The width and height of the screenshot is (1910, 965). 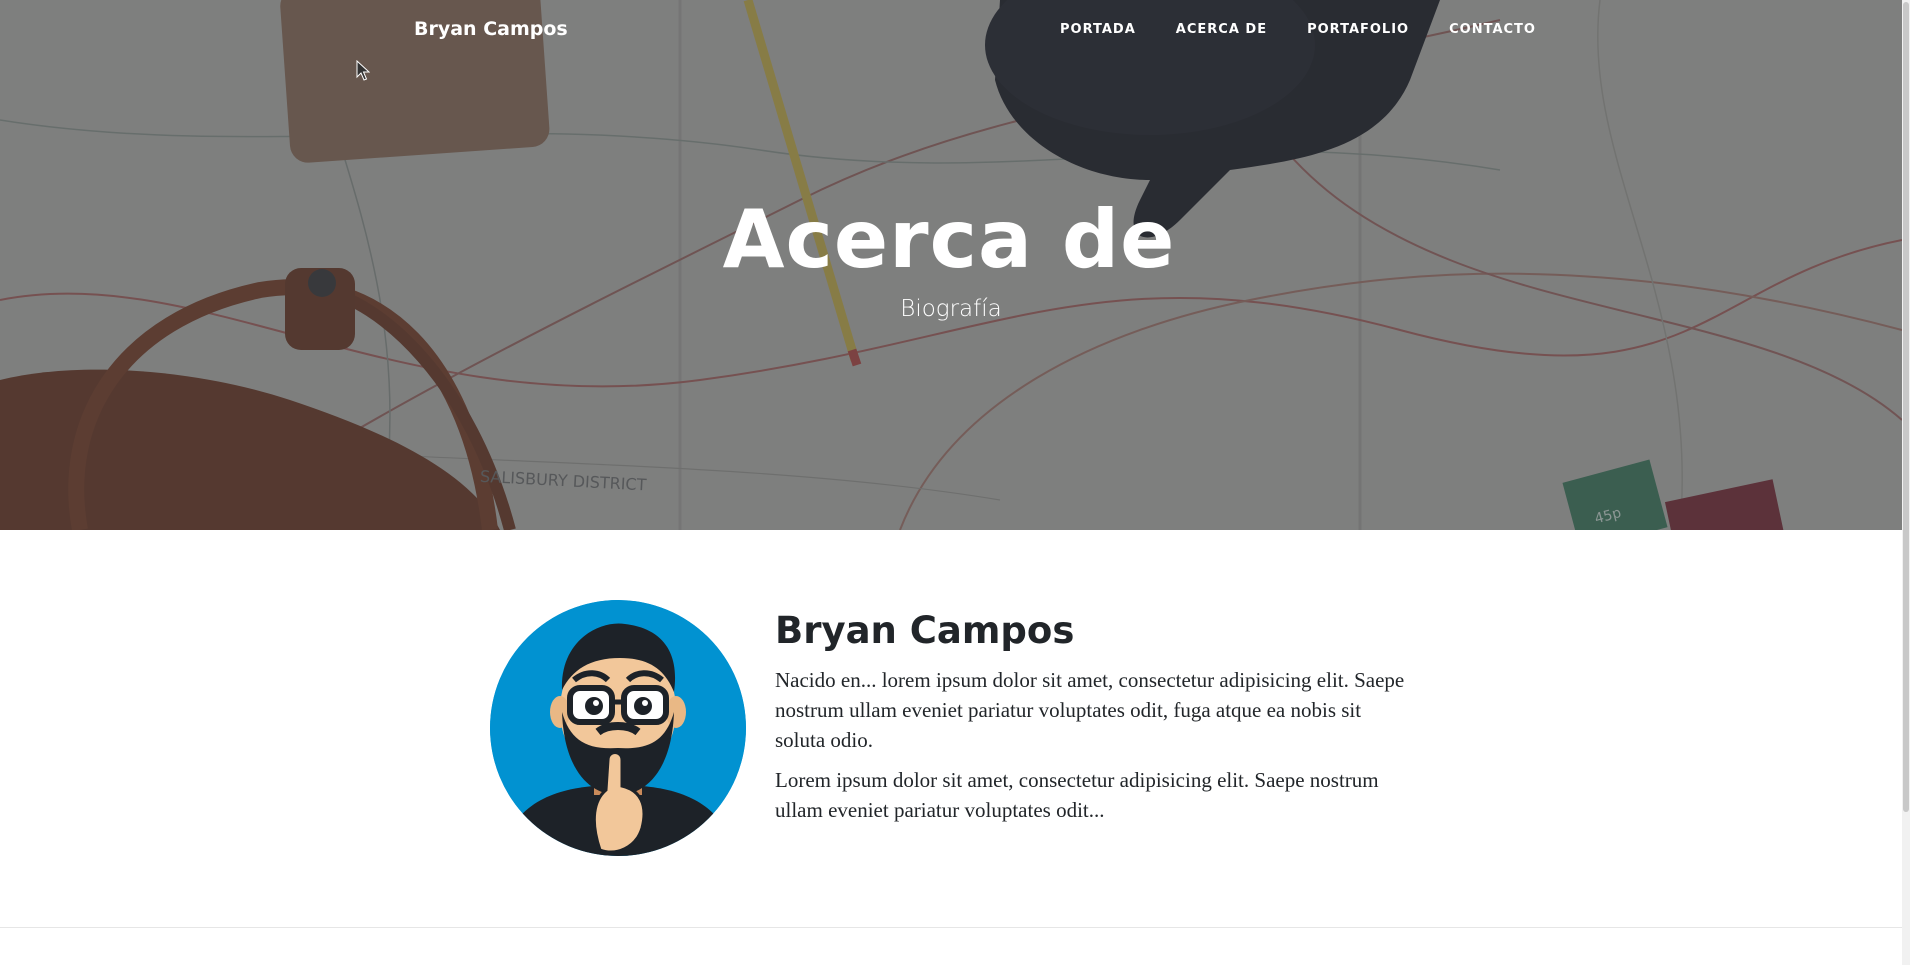 What do you see at coordinates (491, 29) in the screenshot?
I see `brand-link: Bryan Campos` at bounding box center [491, 29].